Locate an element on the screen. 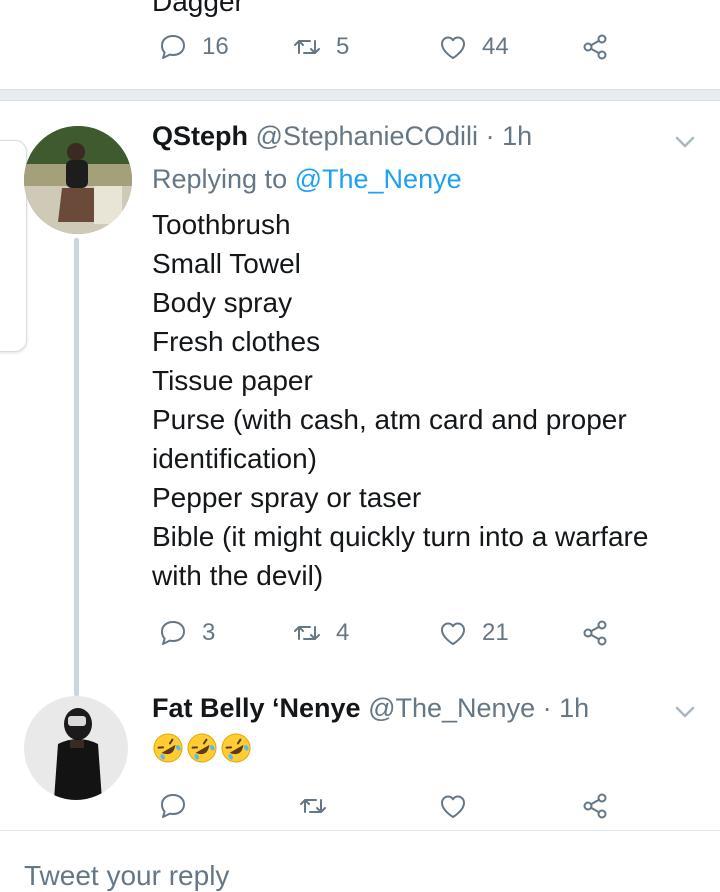 The image size is (720, 892). retweet-button: 5 is located at coordinates (320, 47).